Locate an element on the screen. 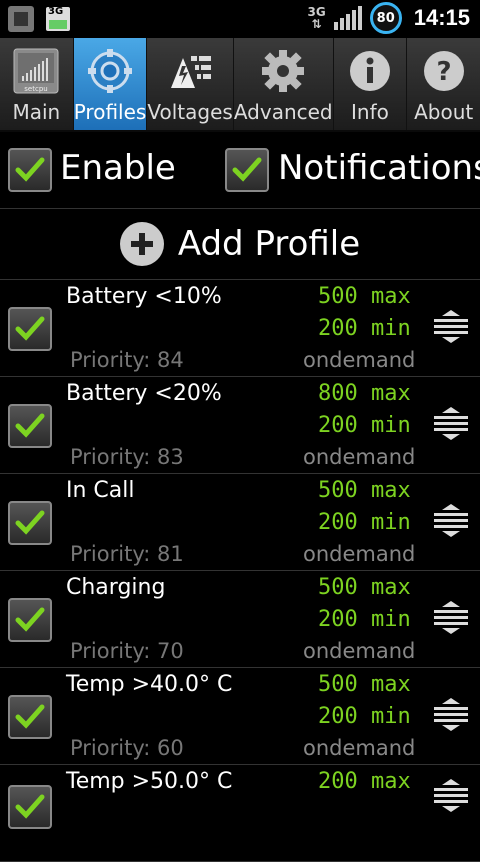  profile-priority: Priority: 70 is located at coordinates (127, 651).